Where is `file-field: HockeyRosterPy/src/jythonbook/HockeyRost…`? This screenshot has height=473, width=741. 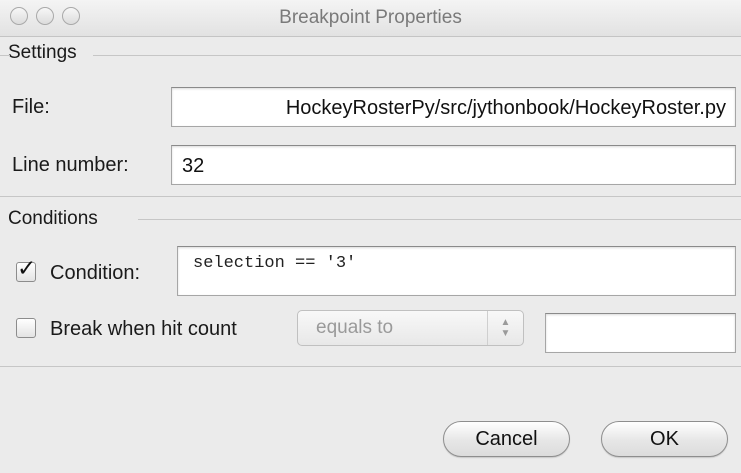
file-field: HockeyRosterPy/src/jythonbook/HockeyRost… is located at coordinates (453, 107).